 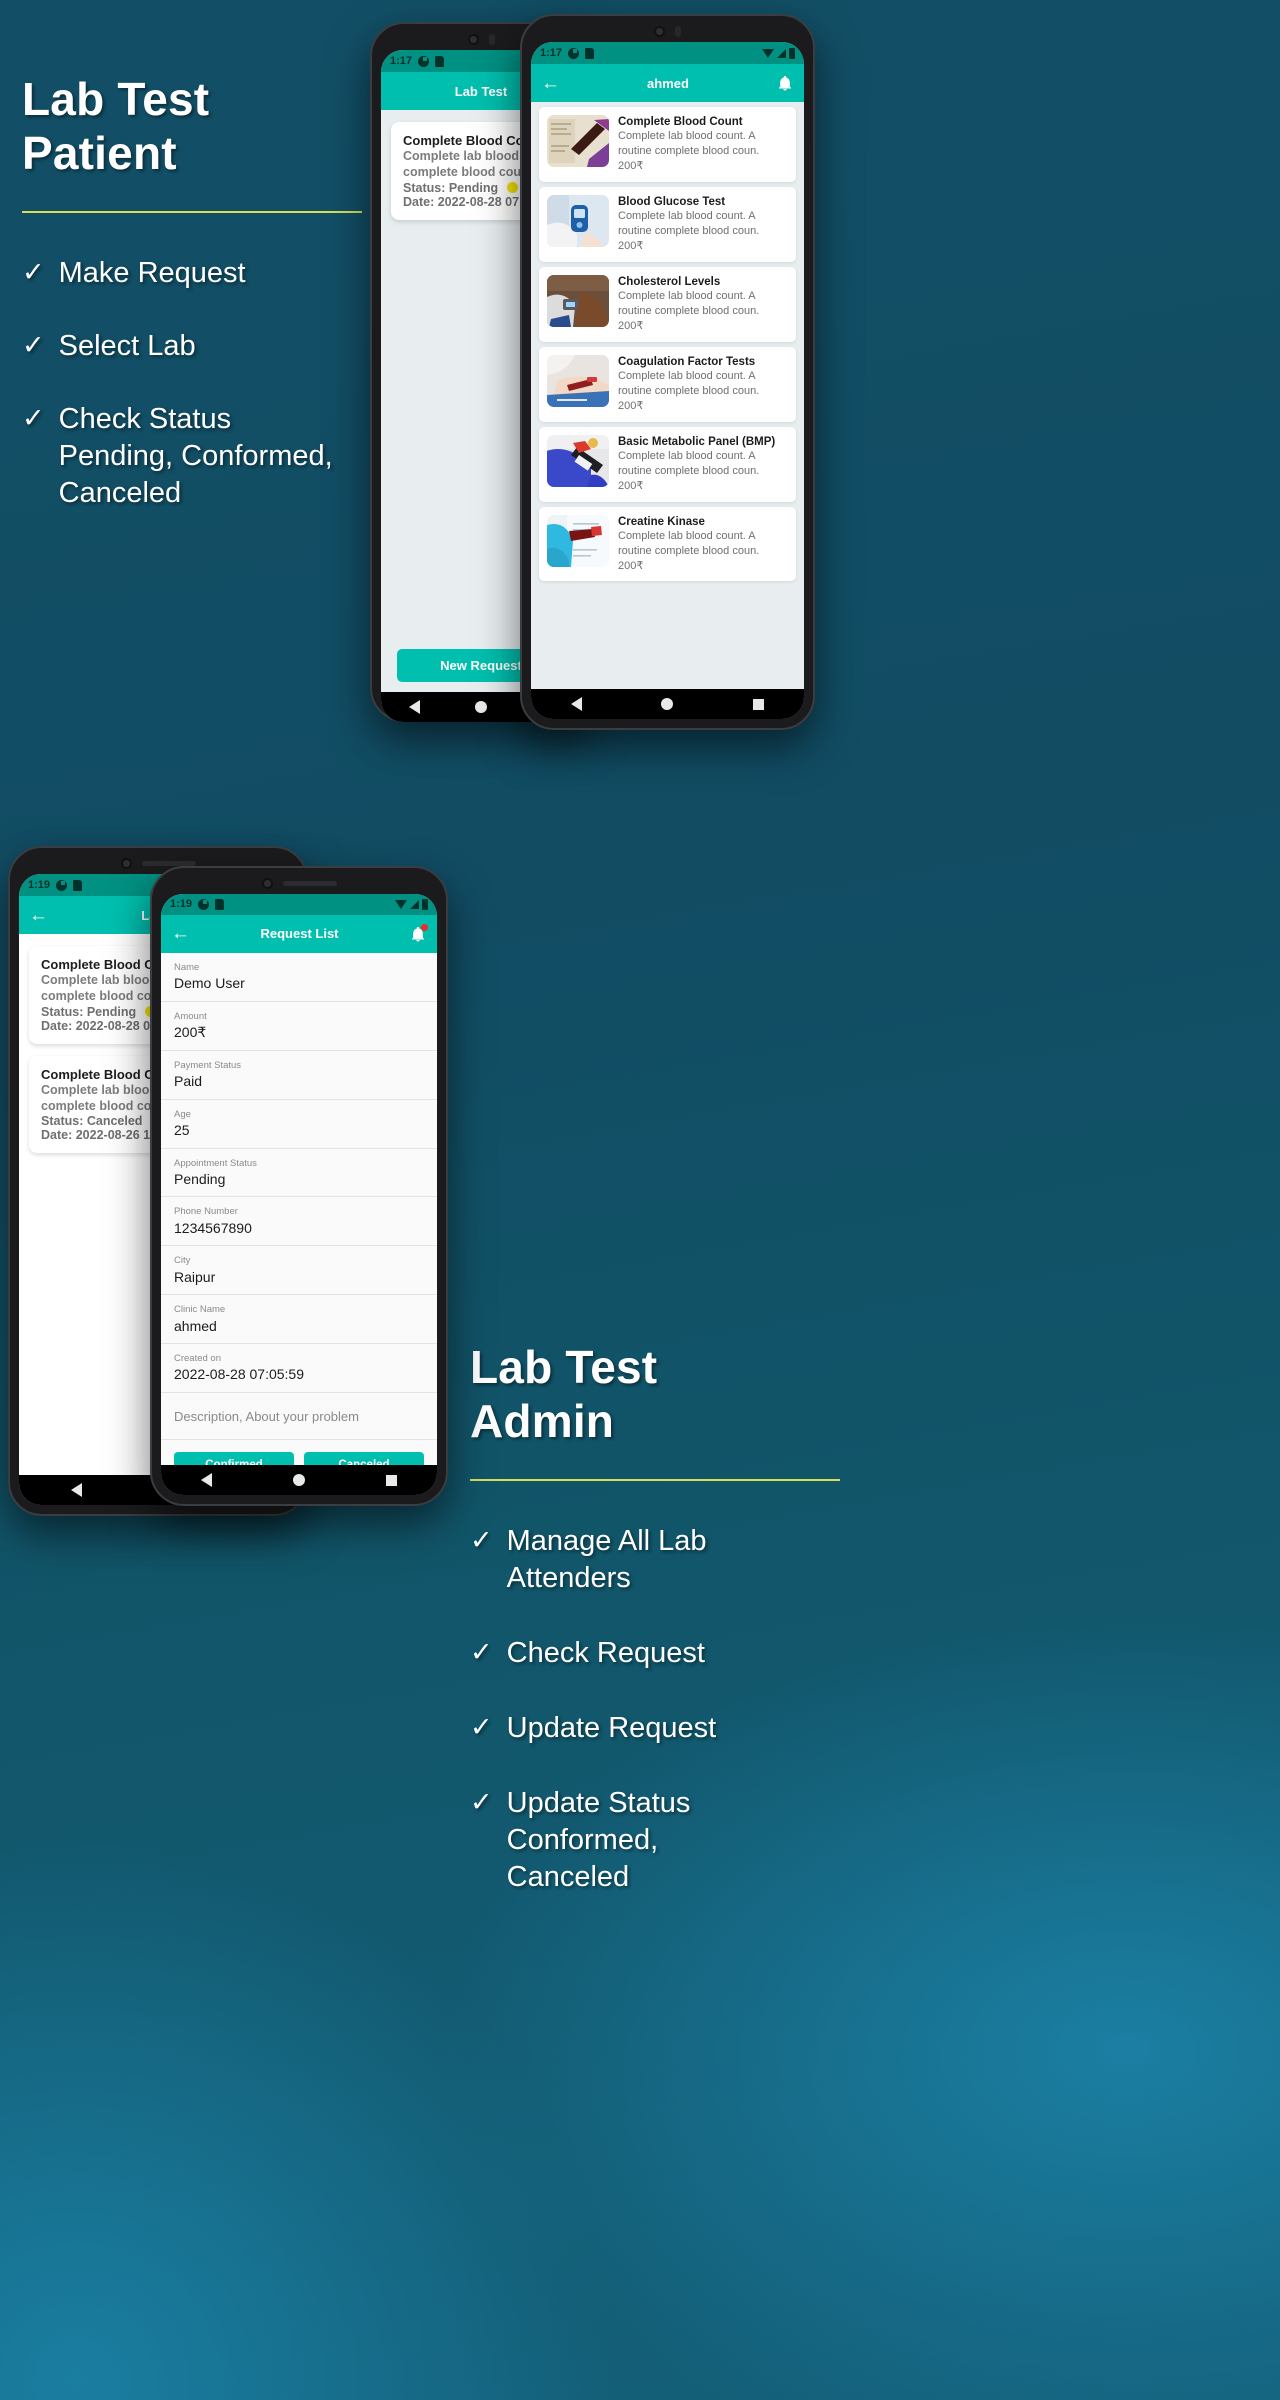 I want to click on system-nav-bar, so click(x=299, y=1480).